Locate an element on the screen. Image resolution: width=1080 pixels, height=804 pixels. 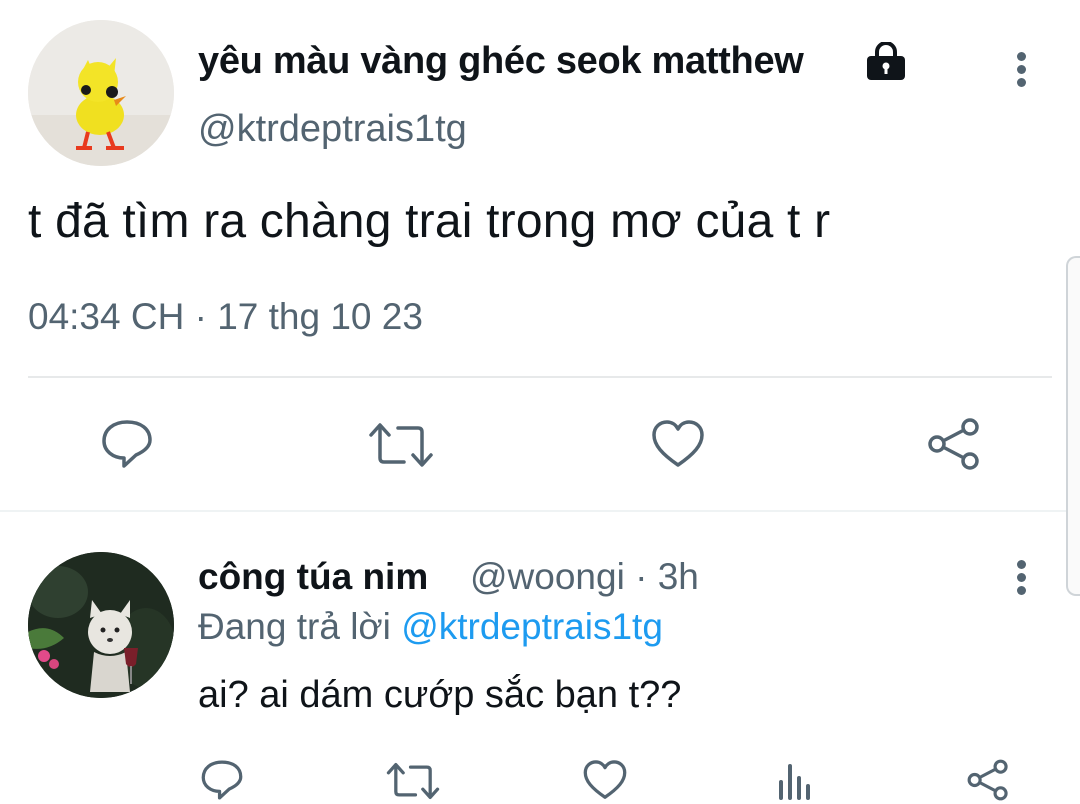
section-divider is located at coordinates (540, 511).